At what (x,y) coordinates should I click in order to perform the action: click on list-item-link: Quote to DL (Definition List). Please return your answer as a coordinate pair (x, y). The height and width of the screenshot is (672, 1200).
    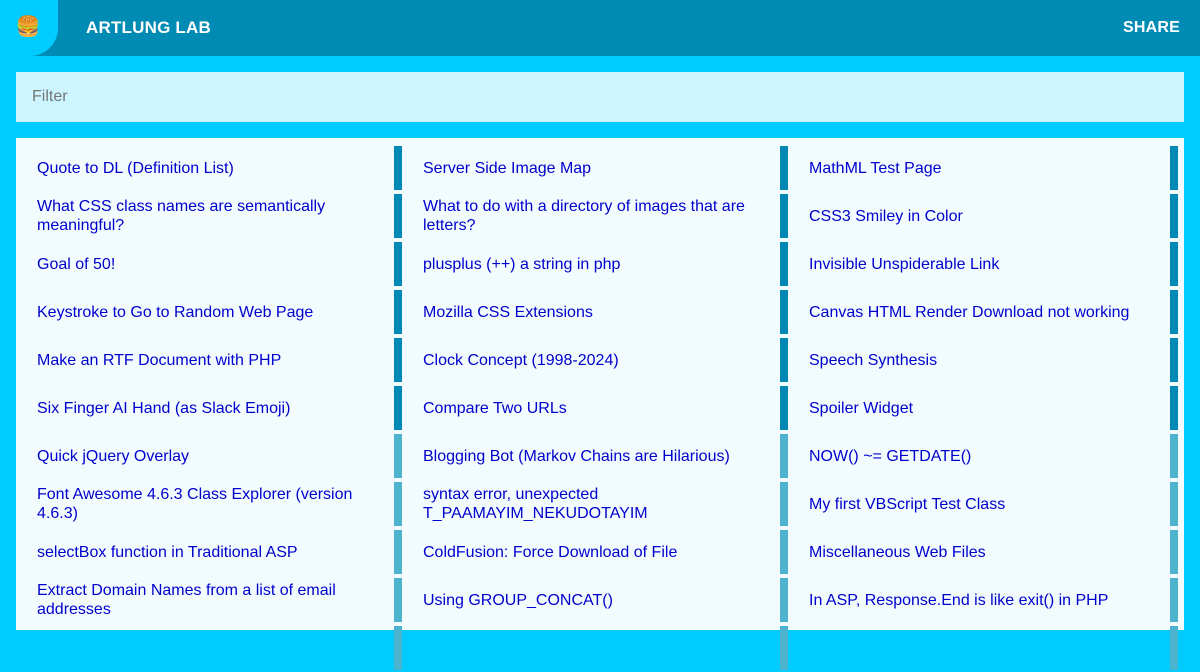
    Looking at the image, I should click on (135, 168).